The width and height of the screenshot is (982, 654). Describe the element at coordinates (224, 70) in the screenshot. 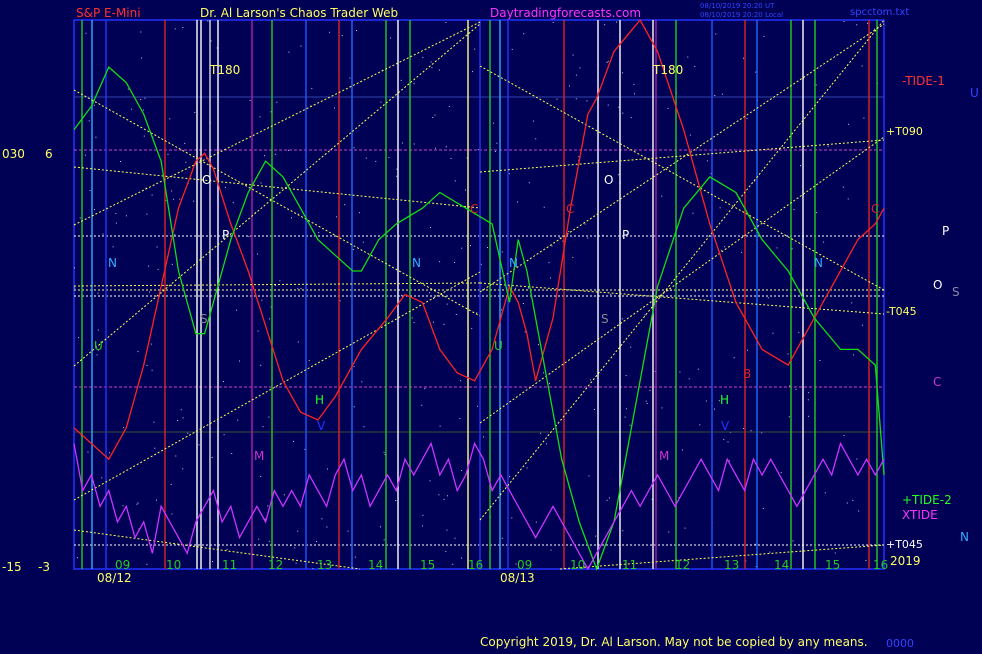

I see `planet-marker-label: T180` at that location.